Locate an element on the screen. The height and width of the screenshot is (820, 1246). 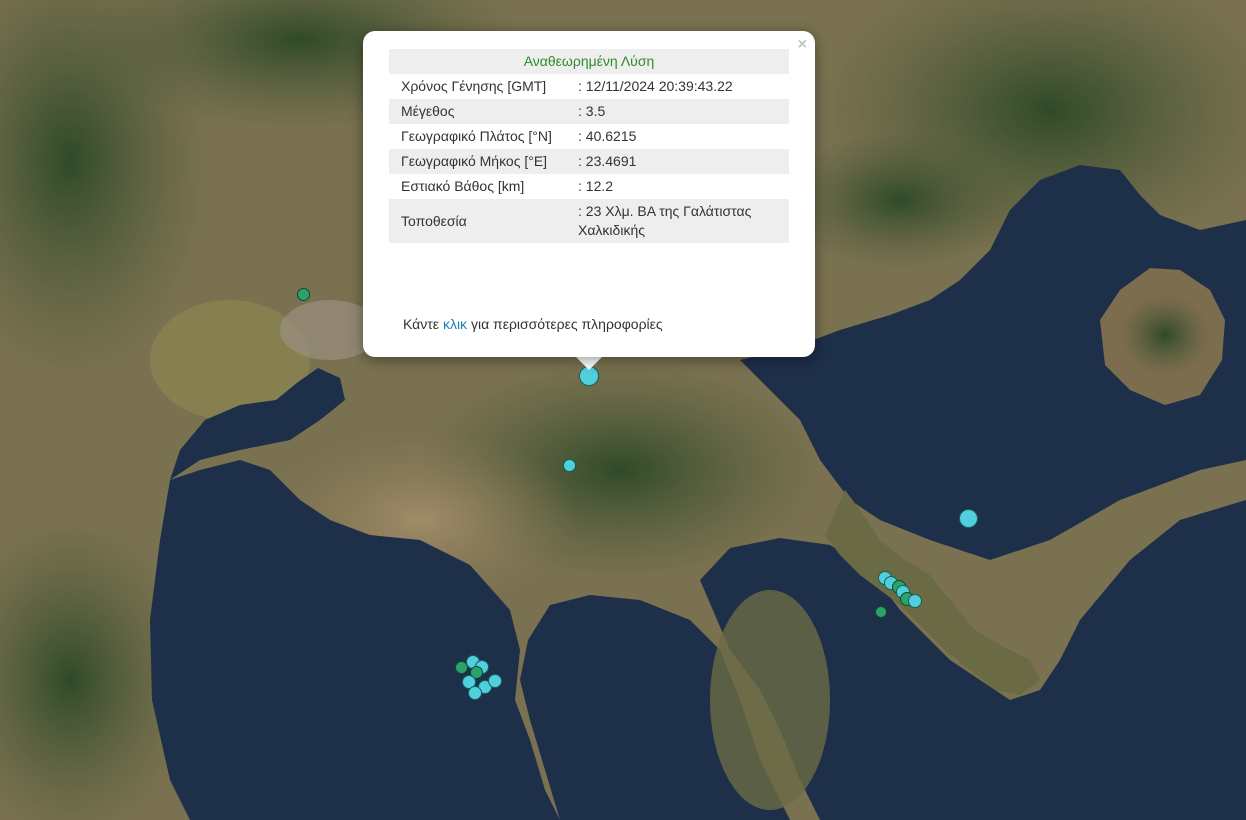
longitude-value: : 23.4691 is located at coordinates (677, 161).